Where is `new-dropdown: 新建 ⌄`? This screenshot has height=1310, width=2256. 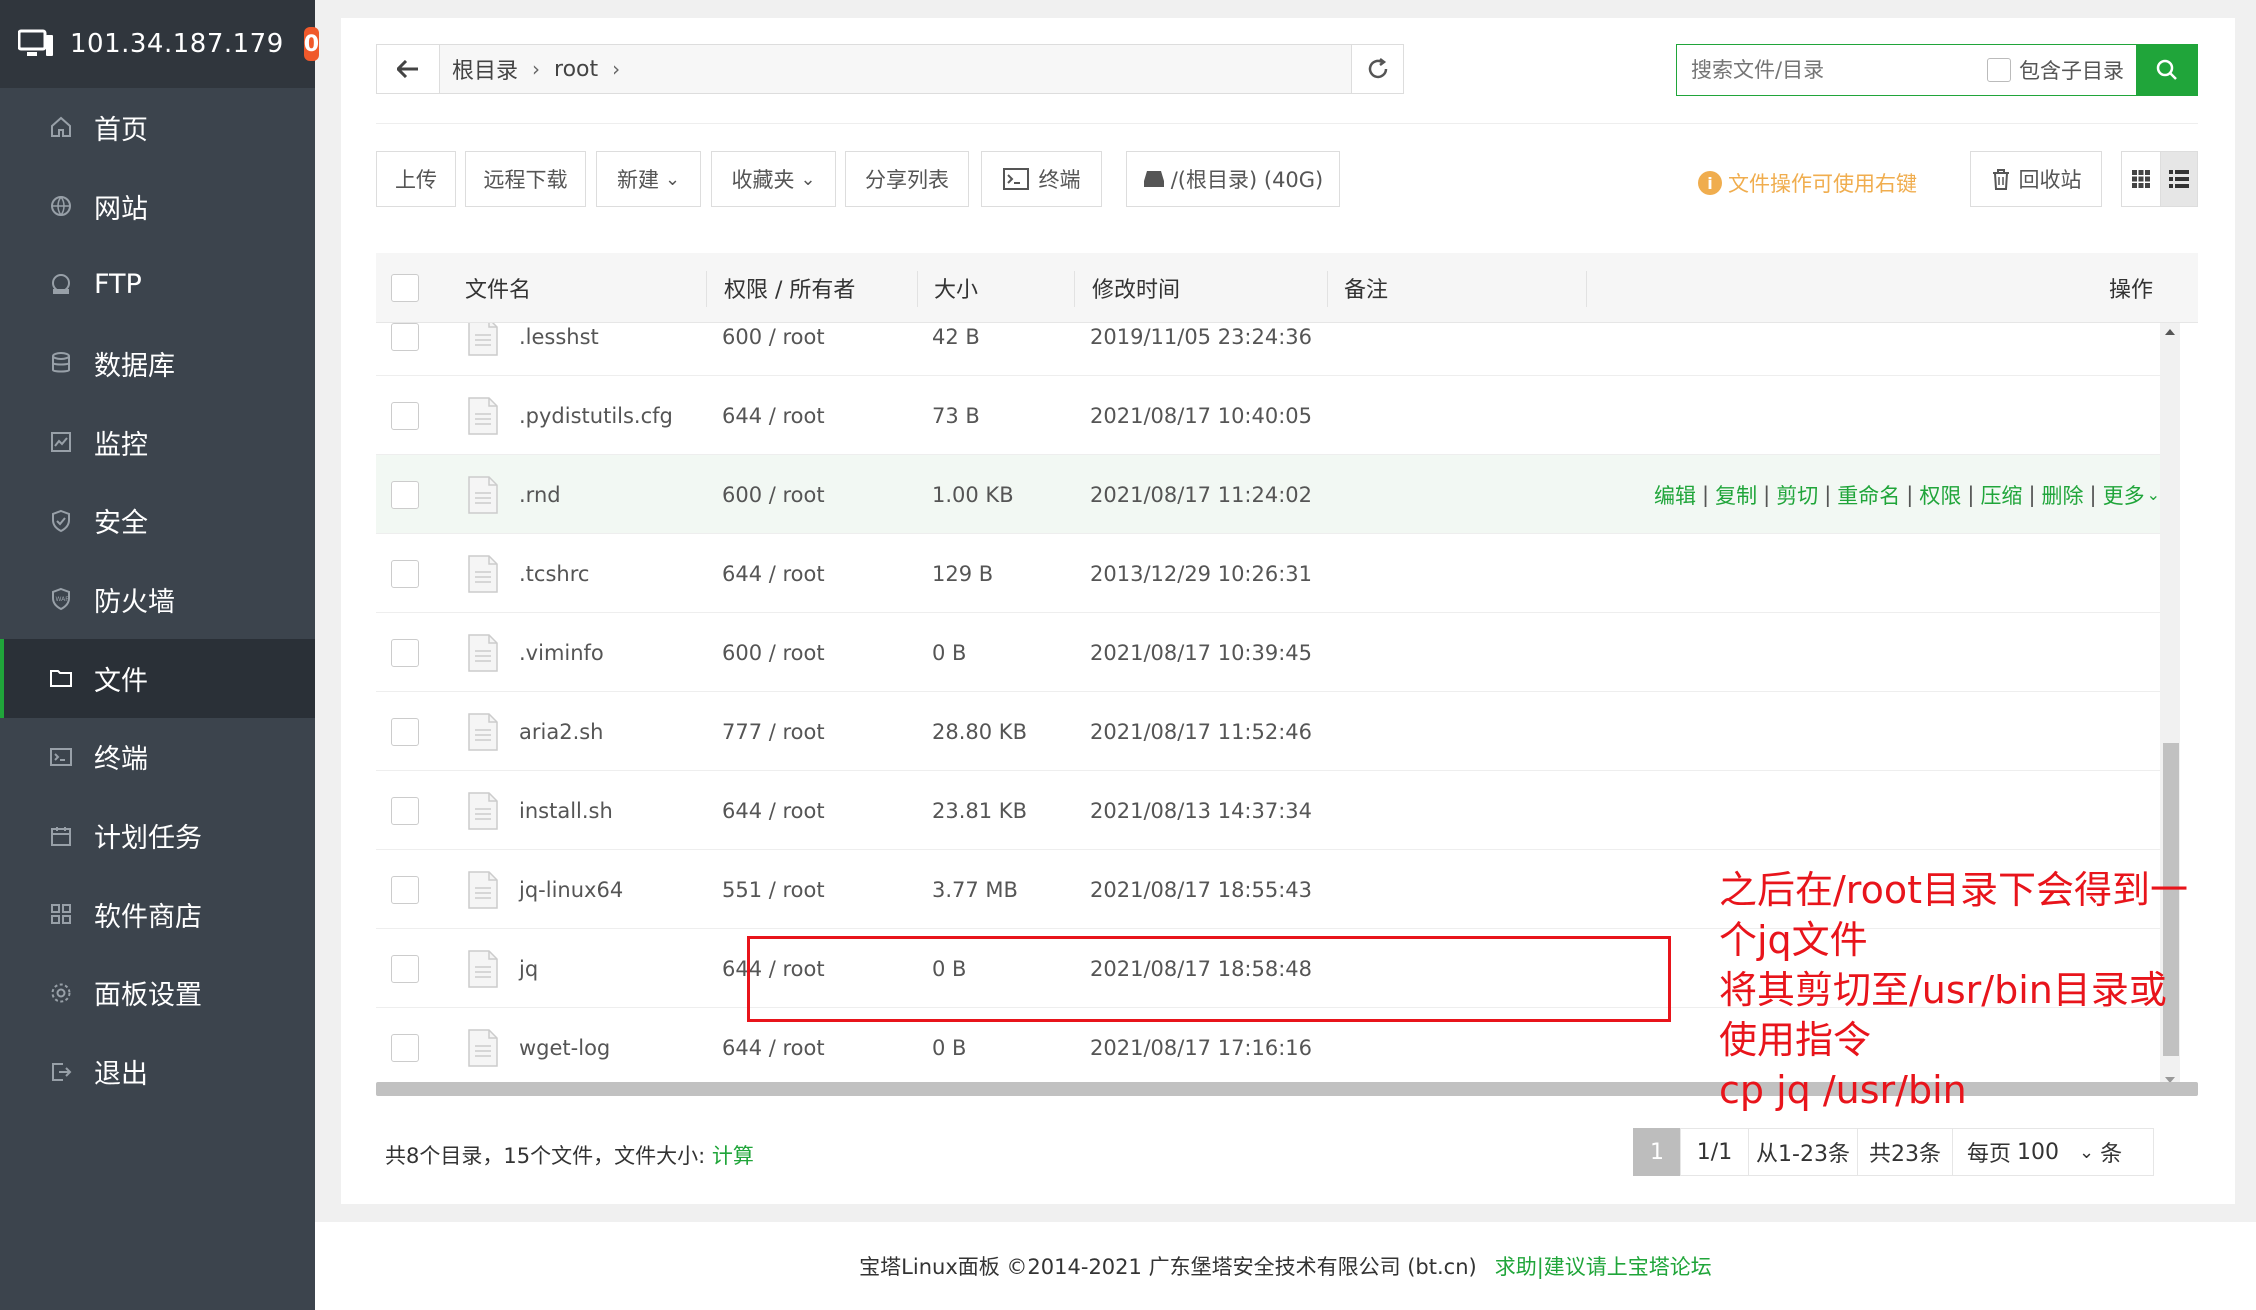
new-dropdown: 新建 ⌄ is located at coordinates (648, 179).